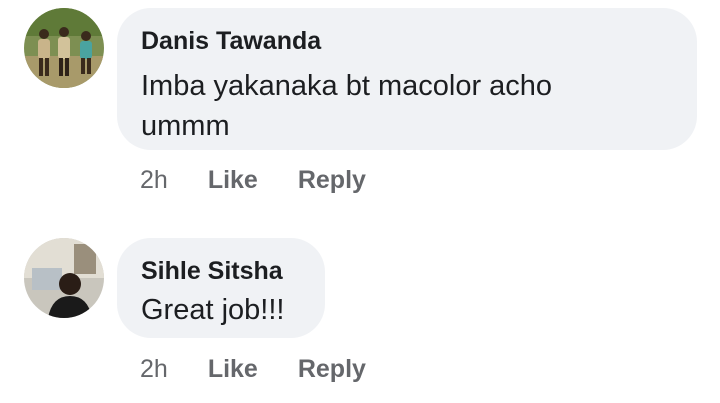 The image size is (720, 403). Describe the element at coordinates (221, 271) in the screenshot. I see `comment-author: Sihle Sitsha` at that location.